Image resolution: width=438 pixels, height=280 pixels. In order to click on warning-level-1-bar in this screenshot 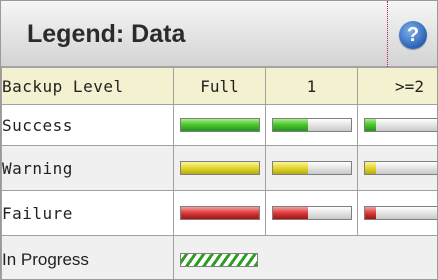, I will do `click(311, 168)`.